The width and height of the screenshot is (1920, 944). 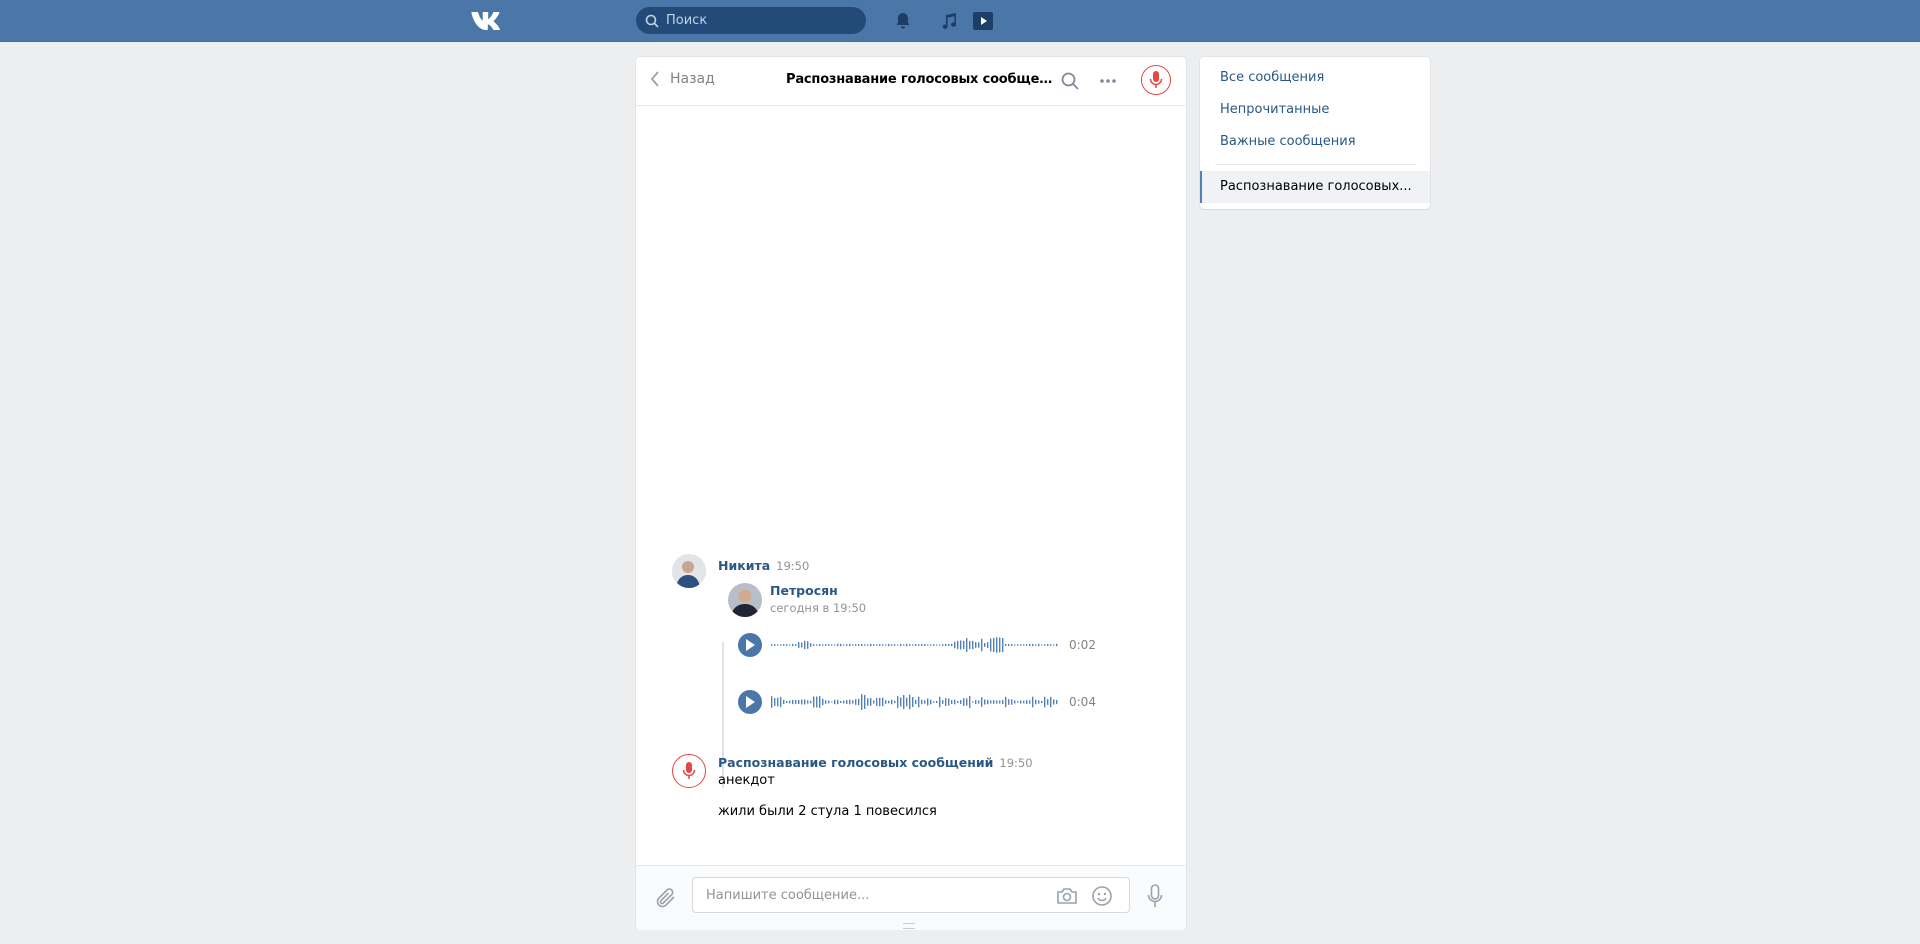 What do you see at coordinates (855, 762) in the screenshot?
I see `message-author: Распознавание голосовых сообщений` at bounding box center [855, 762].